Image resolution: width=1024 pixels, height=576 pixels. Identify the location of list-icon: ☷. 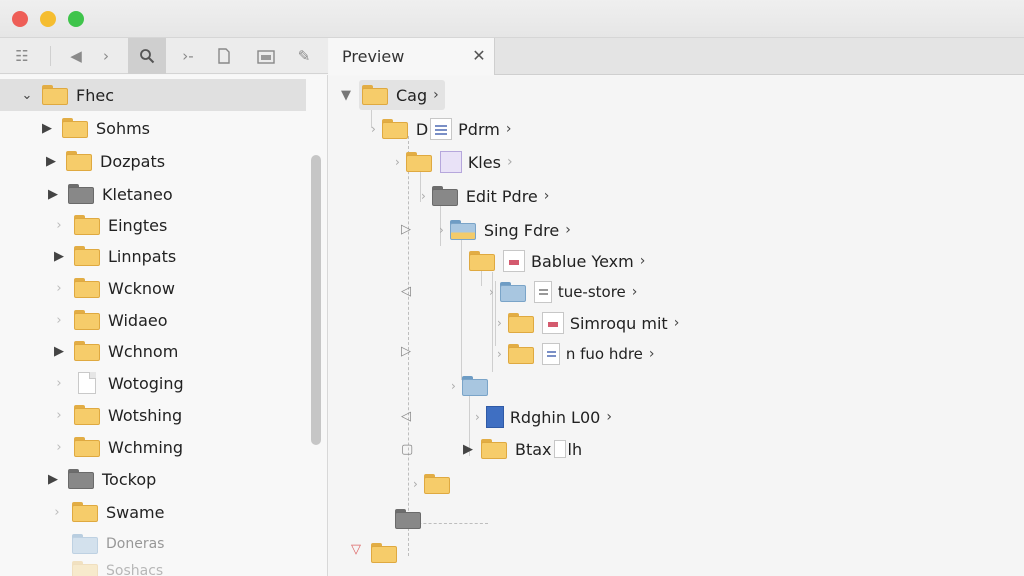
(22, 56).